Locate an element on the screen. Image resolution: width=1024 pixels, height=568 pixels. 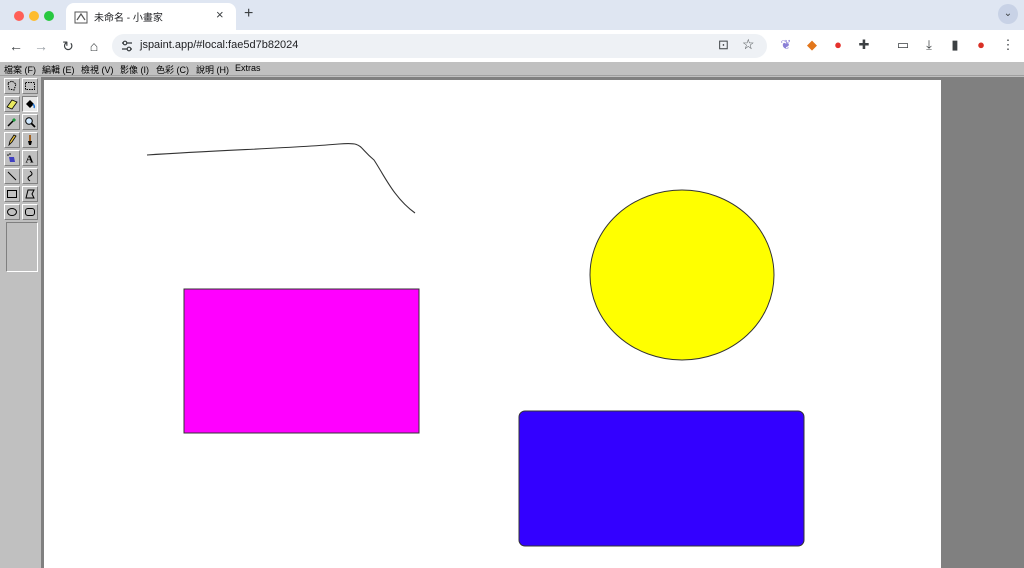
profile-icon: ● is located at coordinates (981, 45).